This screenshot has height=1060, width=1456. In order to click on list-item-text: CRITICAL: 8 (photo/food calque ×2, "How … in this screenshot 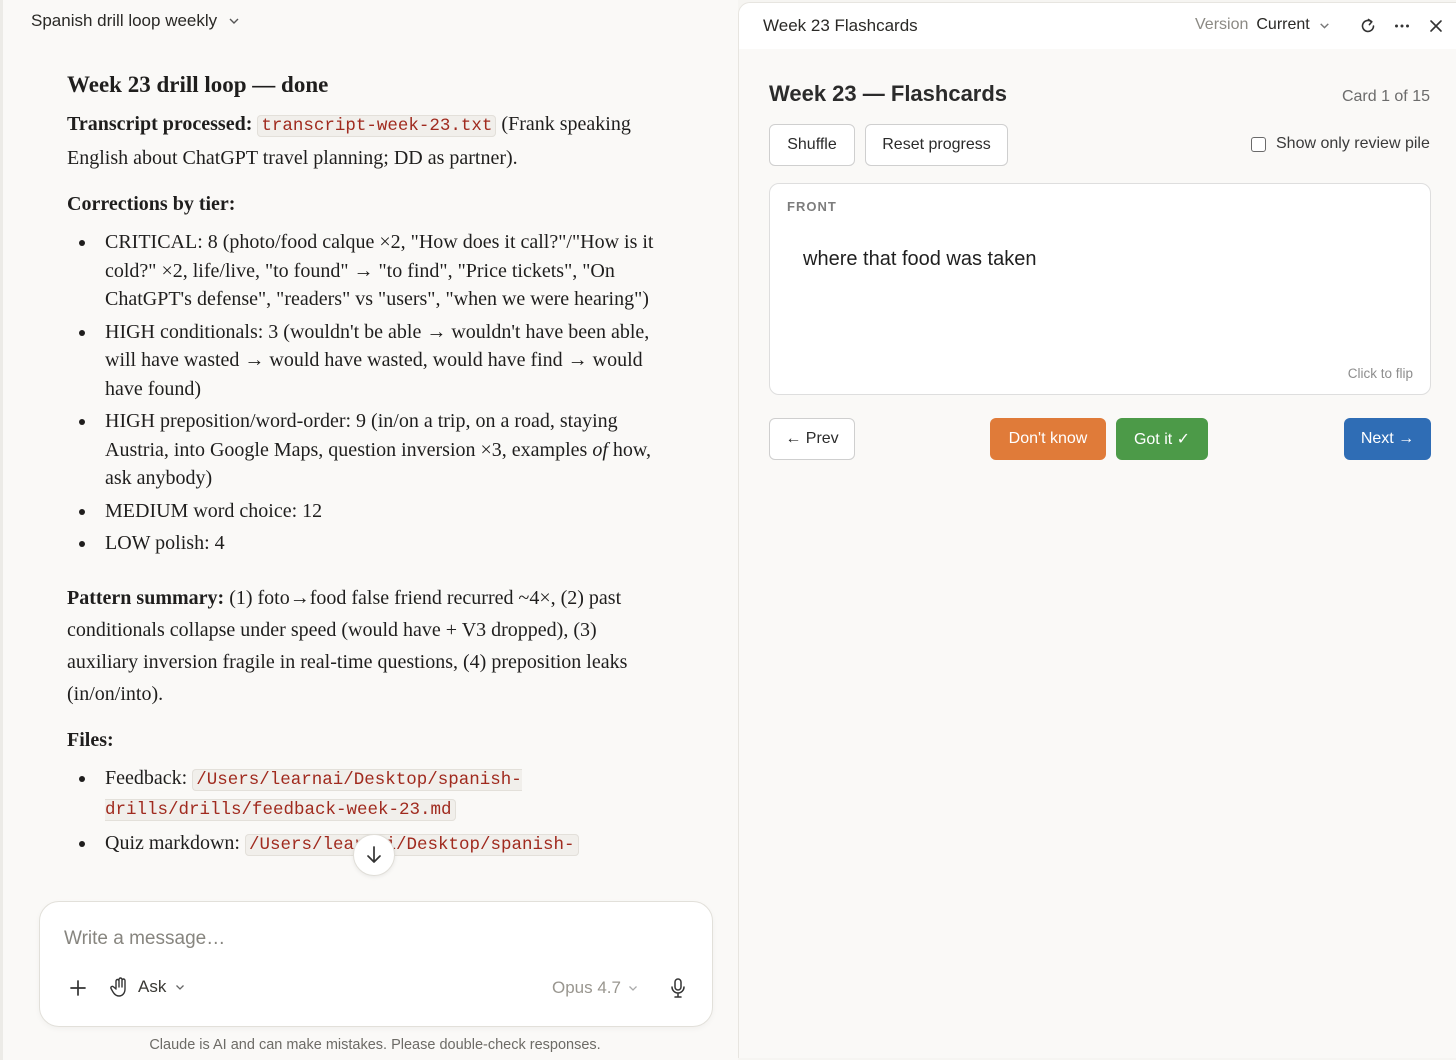, I will do `click(379, 270)`.